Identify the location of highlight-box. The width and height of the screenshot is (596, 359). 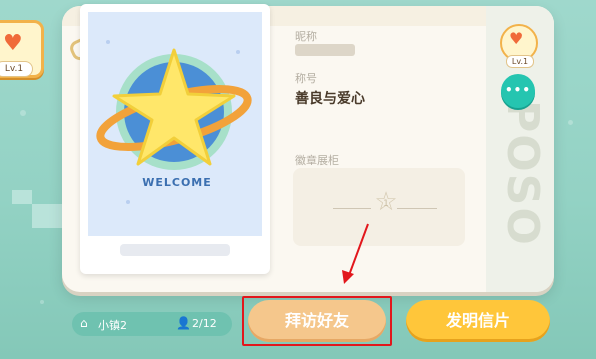
(317, 321).